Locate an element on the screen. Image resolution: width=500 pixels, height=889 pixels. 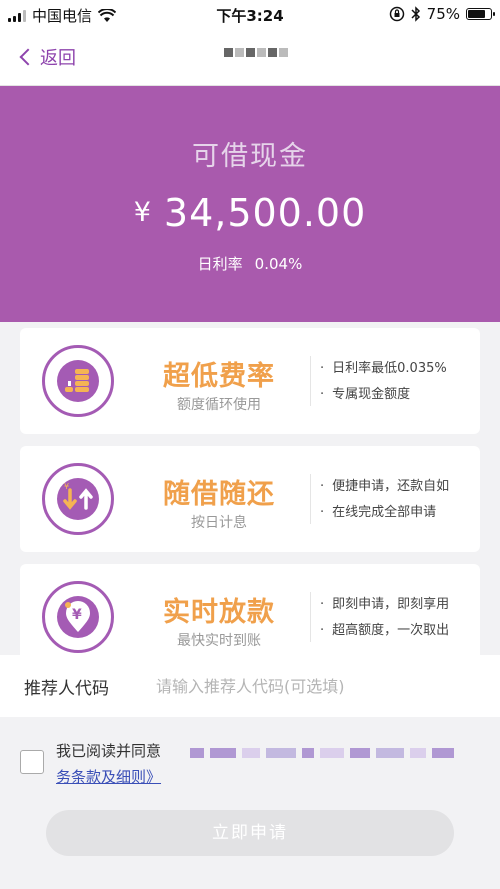
coin-stack-icon is located at coordinates (78, 381).